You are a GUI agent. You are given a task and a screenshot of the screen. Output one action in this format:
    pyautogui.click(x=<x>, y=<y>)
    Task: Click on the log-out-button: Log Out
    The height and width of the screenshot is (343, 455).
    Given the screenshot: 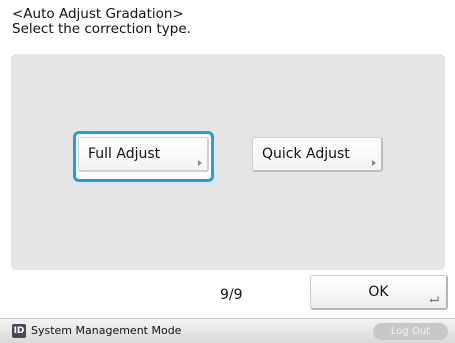 What is the action you would take?
    pyautogui.click(x=410, y=331)
    